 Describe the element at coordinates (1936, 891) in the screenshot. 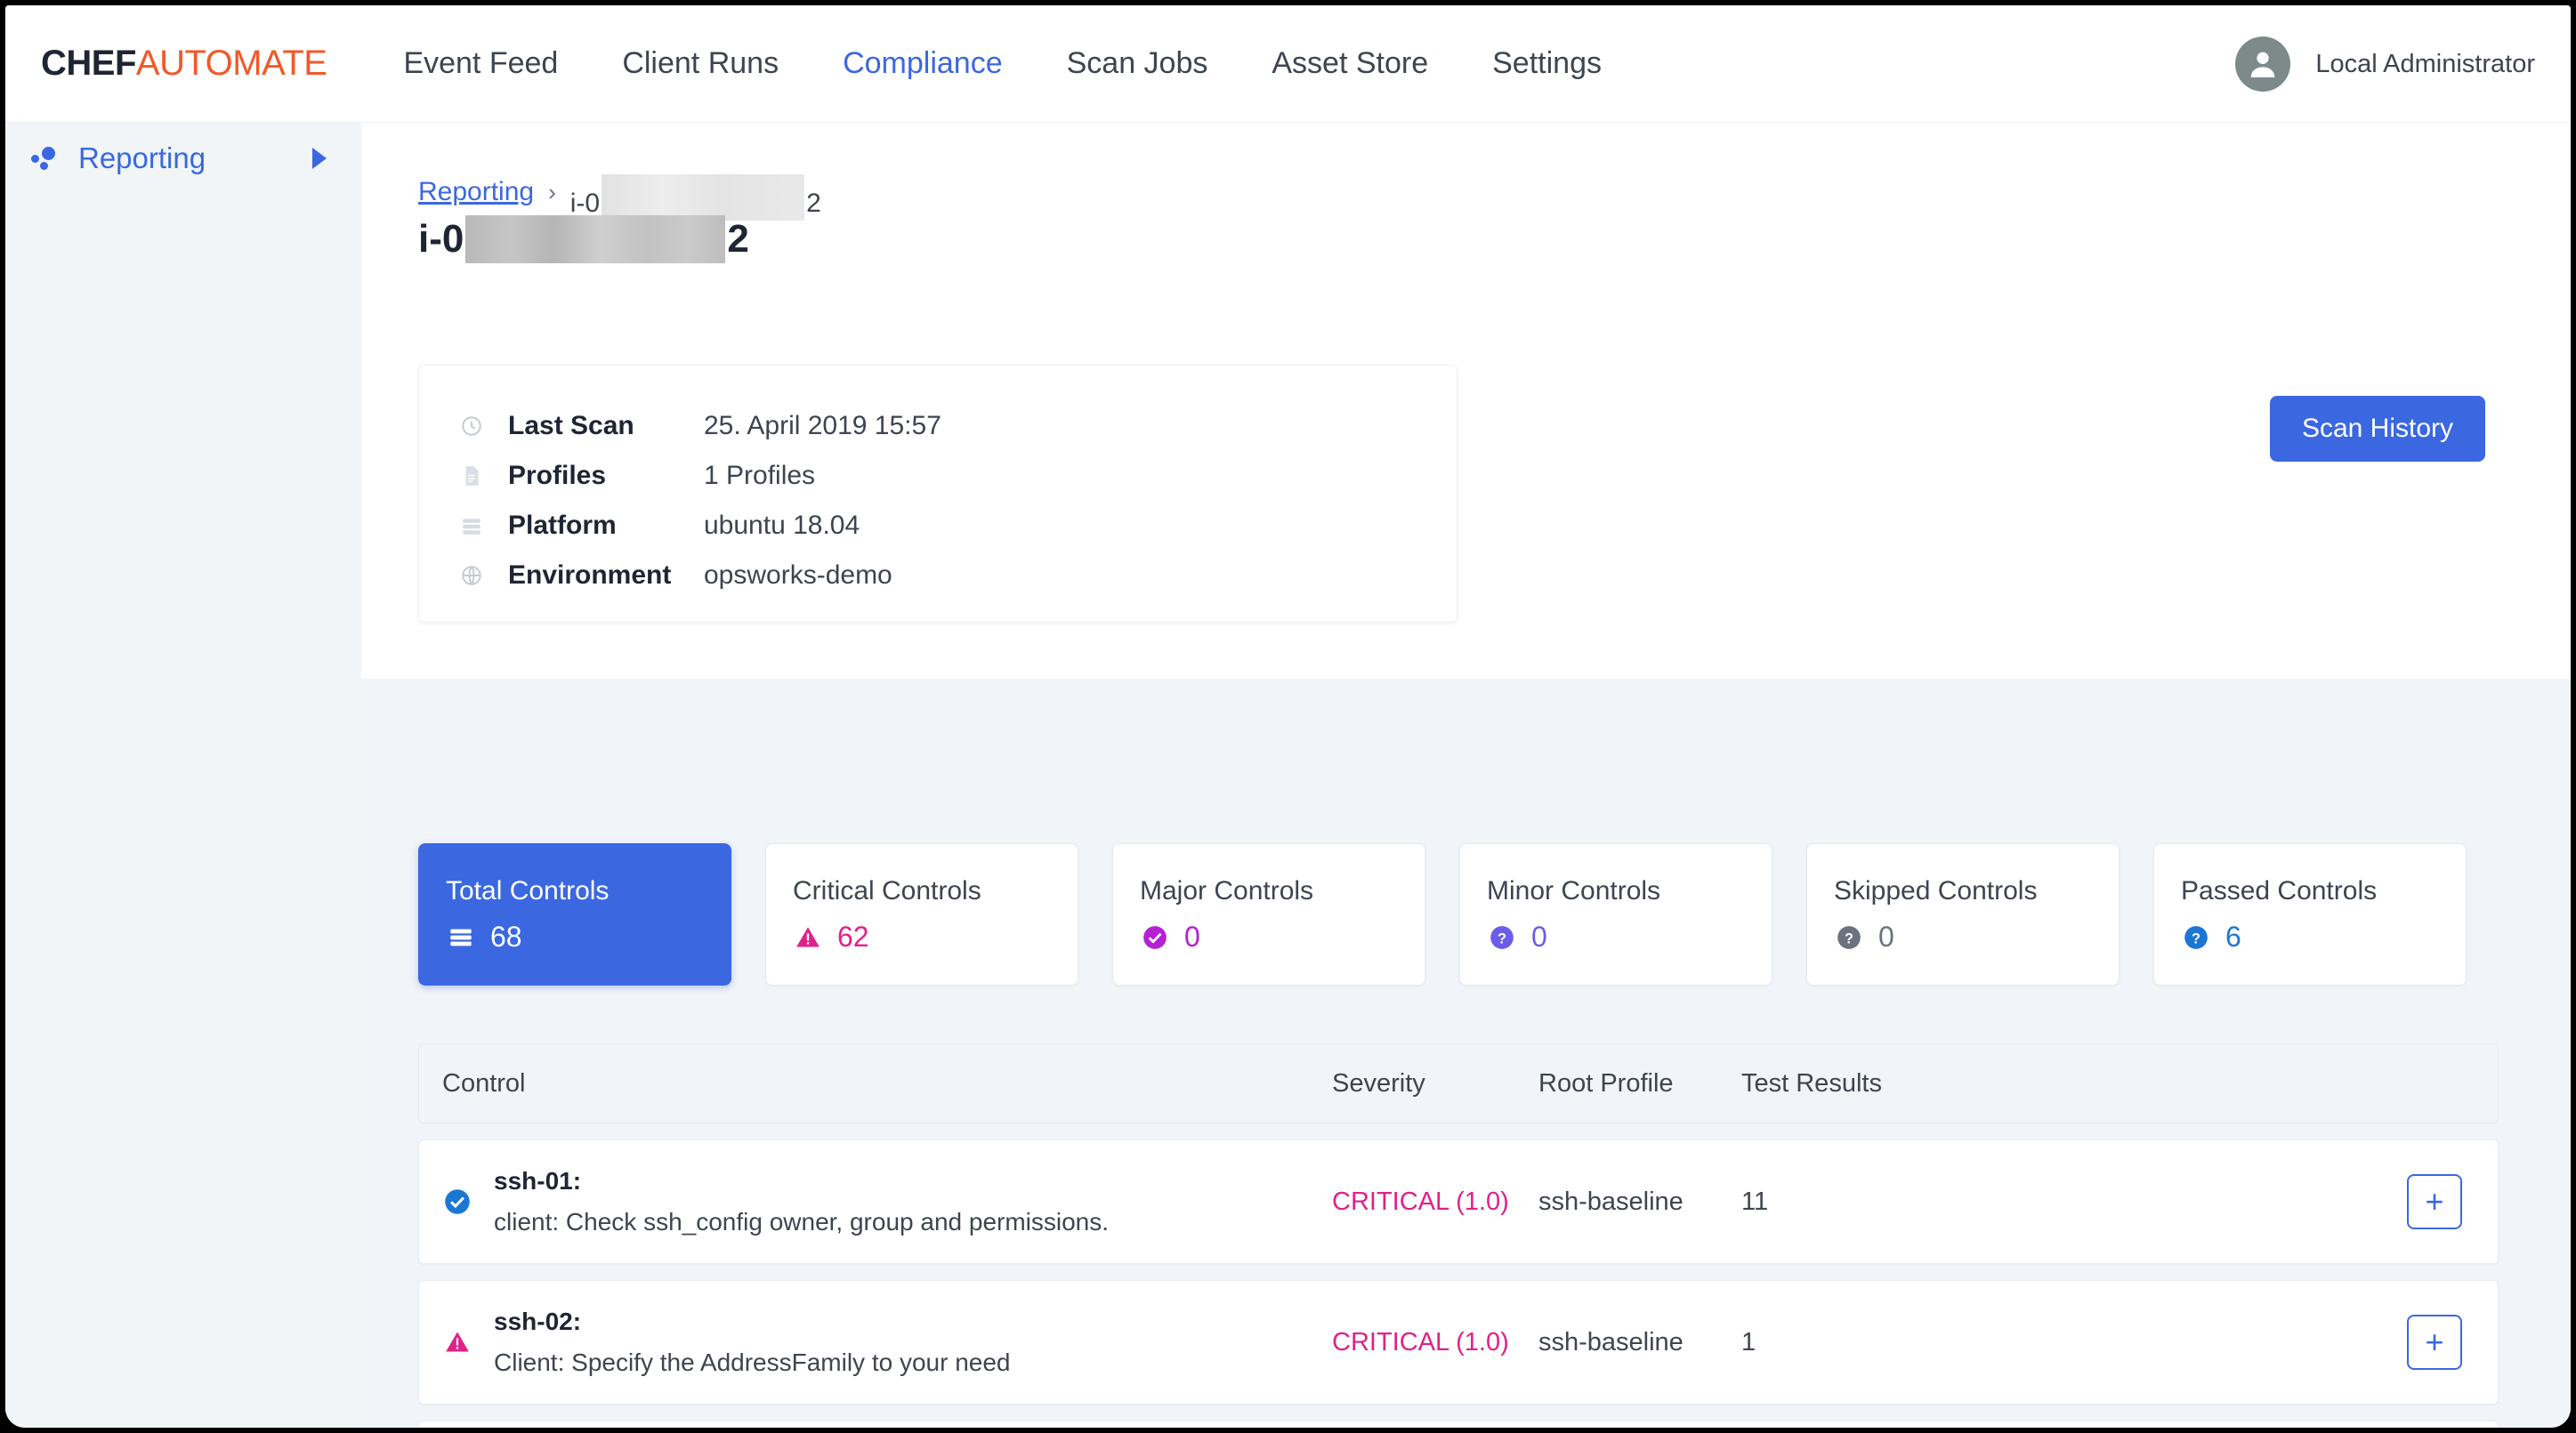

I see `stat-card-title: Skipped Controls` at that location.